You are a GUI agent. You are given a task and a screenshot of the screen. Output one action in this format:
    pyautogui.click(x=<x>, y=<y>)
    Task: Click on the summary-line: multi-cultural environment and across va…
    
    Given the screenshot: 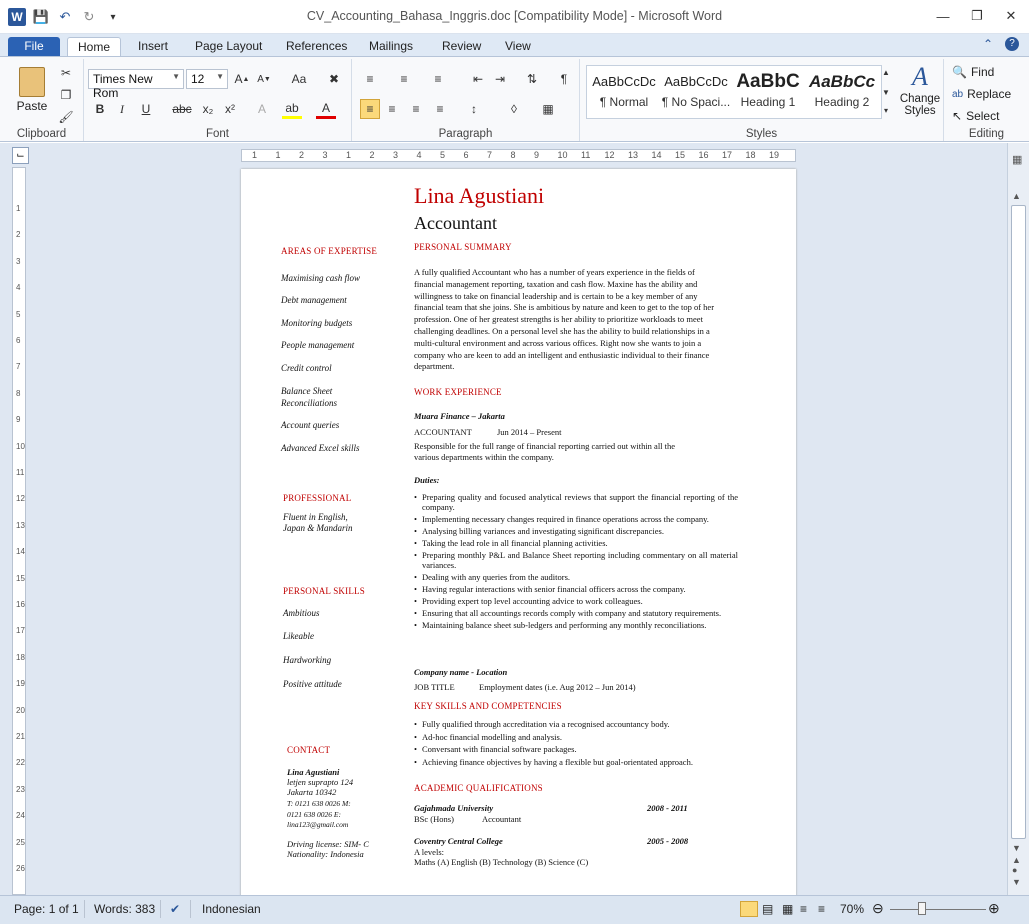 What is the action you would take?
    pyautogui.click(x=558, y=342)
    